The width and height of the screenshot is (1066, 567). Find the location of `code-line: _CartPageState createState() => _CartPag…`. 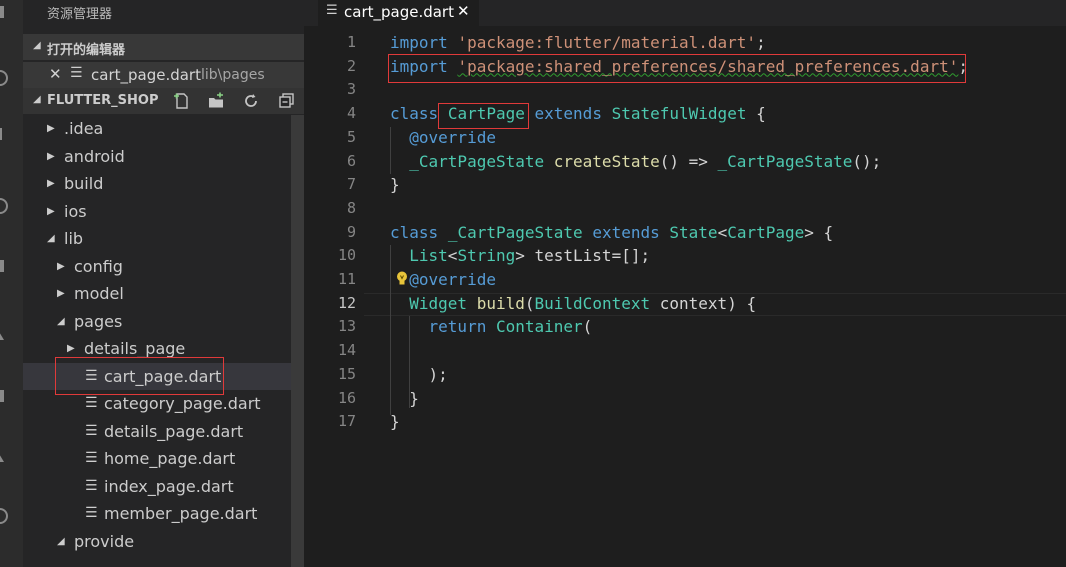

code-line: _CartPageState createState() => _CartPag… is located at coordinates (635, 163).